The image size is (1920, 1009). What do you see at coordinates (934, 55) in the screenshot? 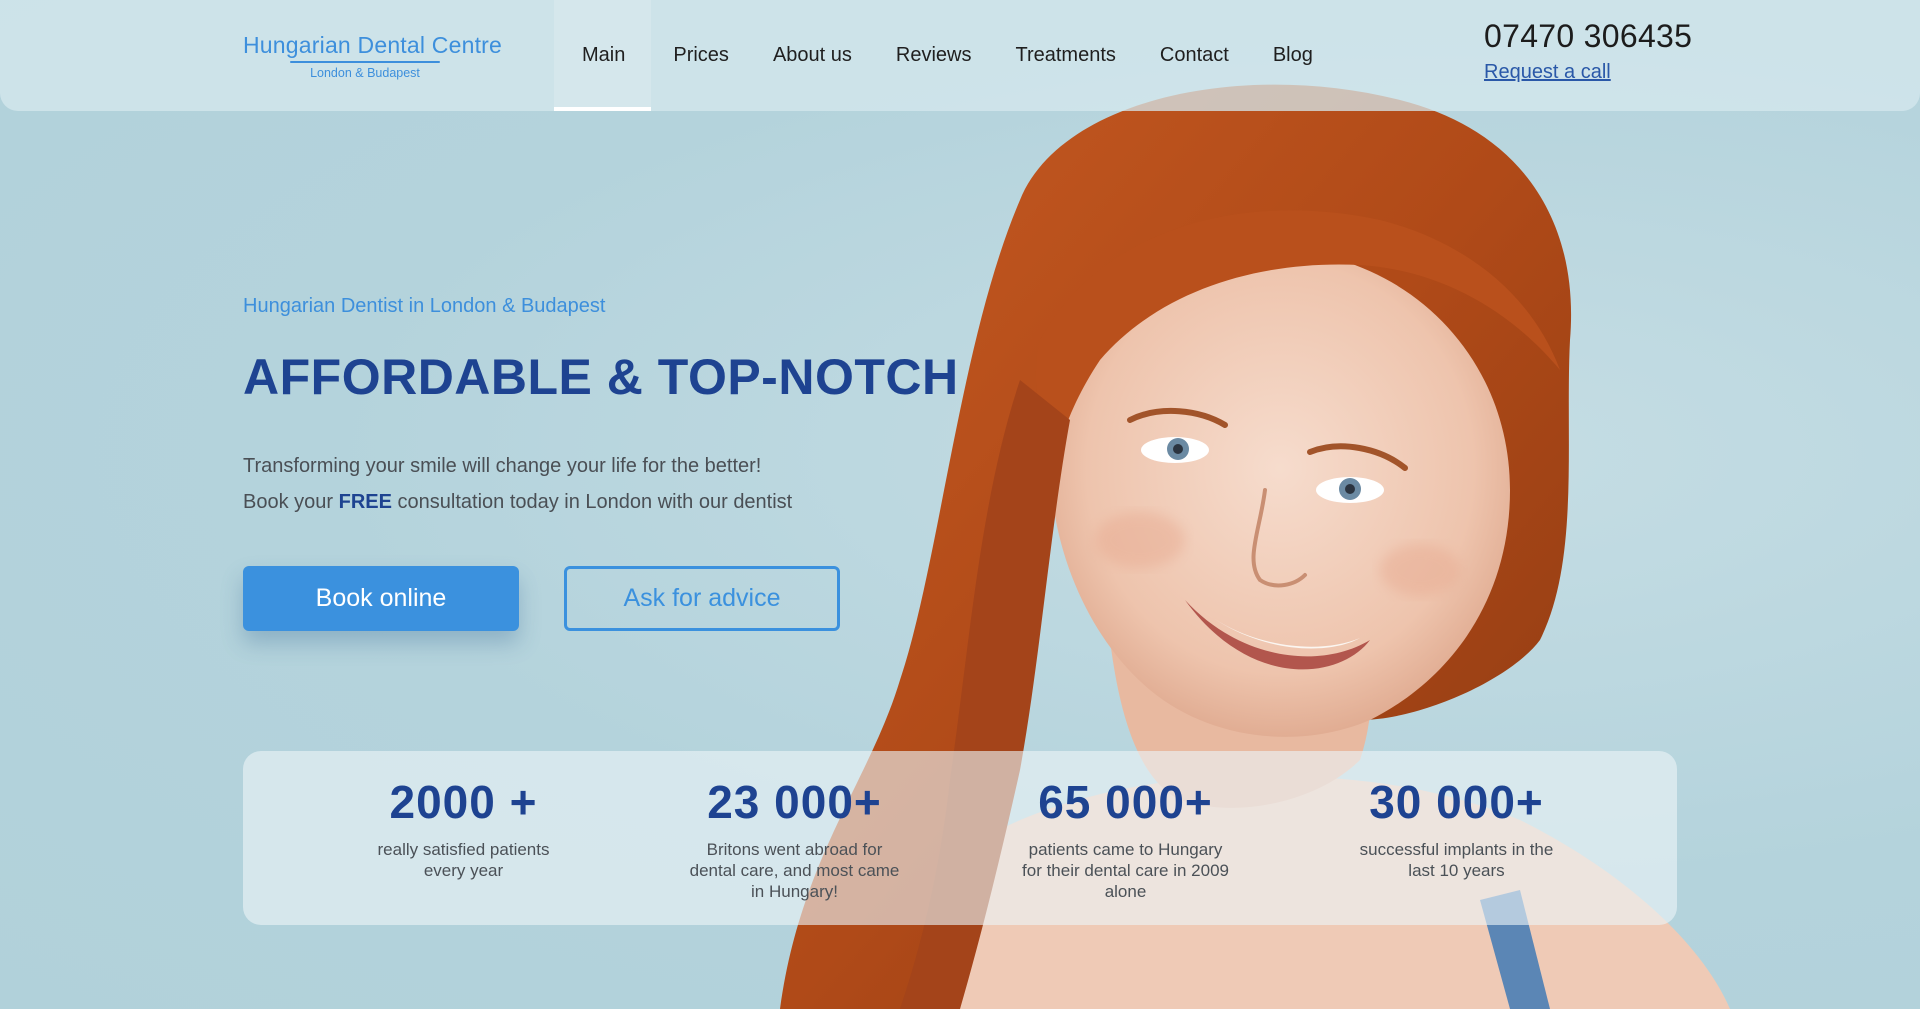
I see `nav-item-reviews: Reviews` at bounding box center [934, 55].